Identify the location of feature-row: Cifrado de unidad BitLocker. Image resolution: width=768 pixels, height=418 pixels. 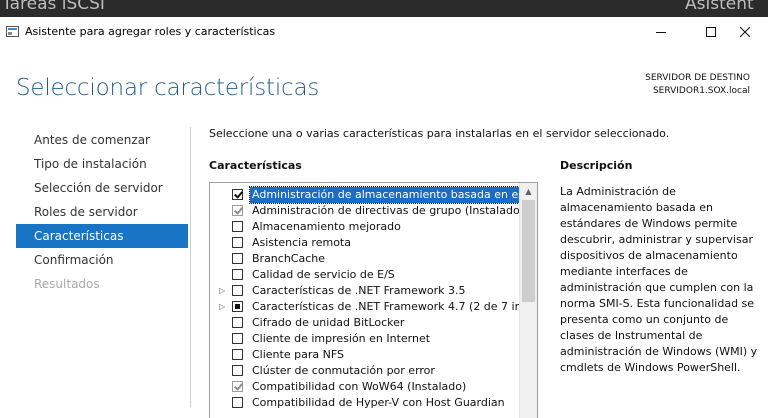
(364, 323).